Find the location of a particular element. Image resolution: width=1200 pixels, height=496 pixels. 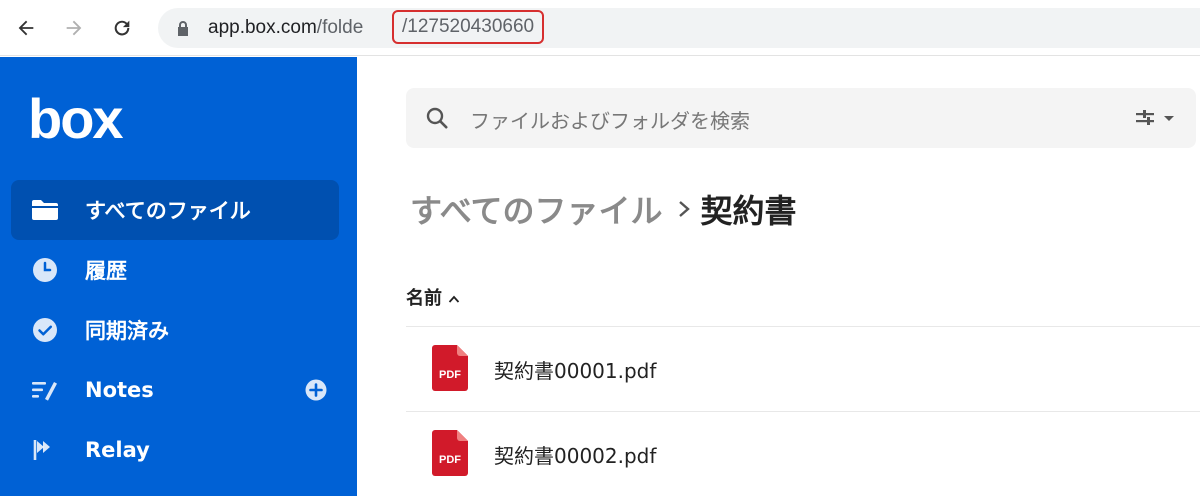

url-folder-id-highlight: /127520430660 is located at coordinates (468, 27).